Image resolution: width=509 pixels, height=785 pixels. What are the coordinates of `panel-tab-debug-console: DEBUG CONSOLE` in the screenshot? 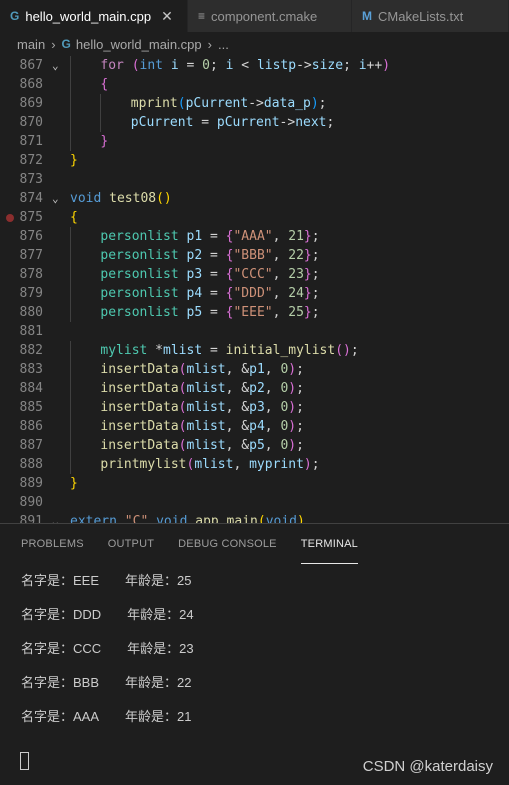 It's located at (227, 544).